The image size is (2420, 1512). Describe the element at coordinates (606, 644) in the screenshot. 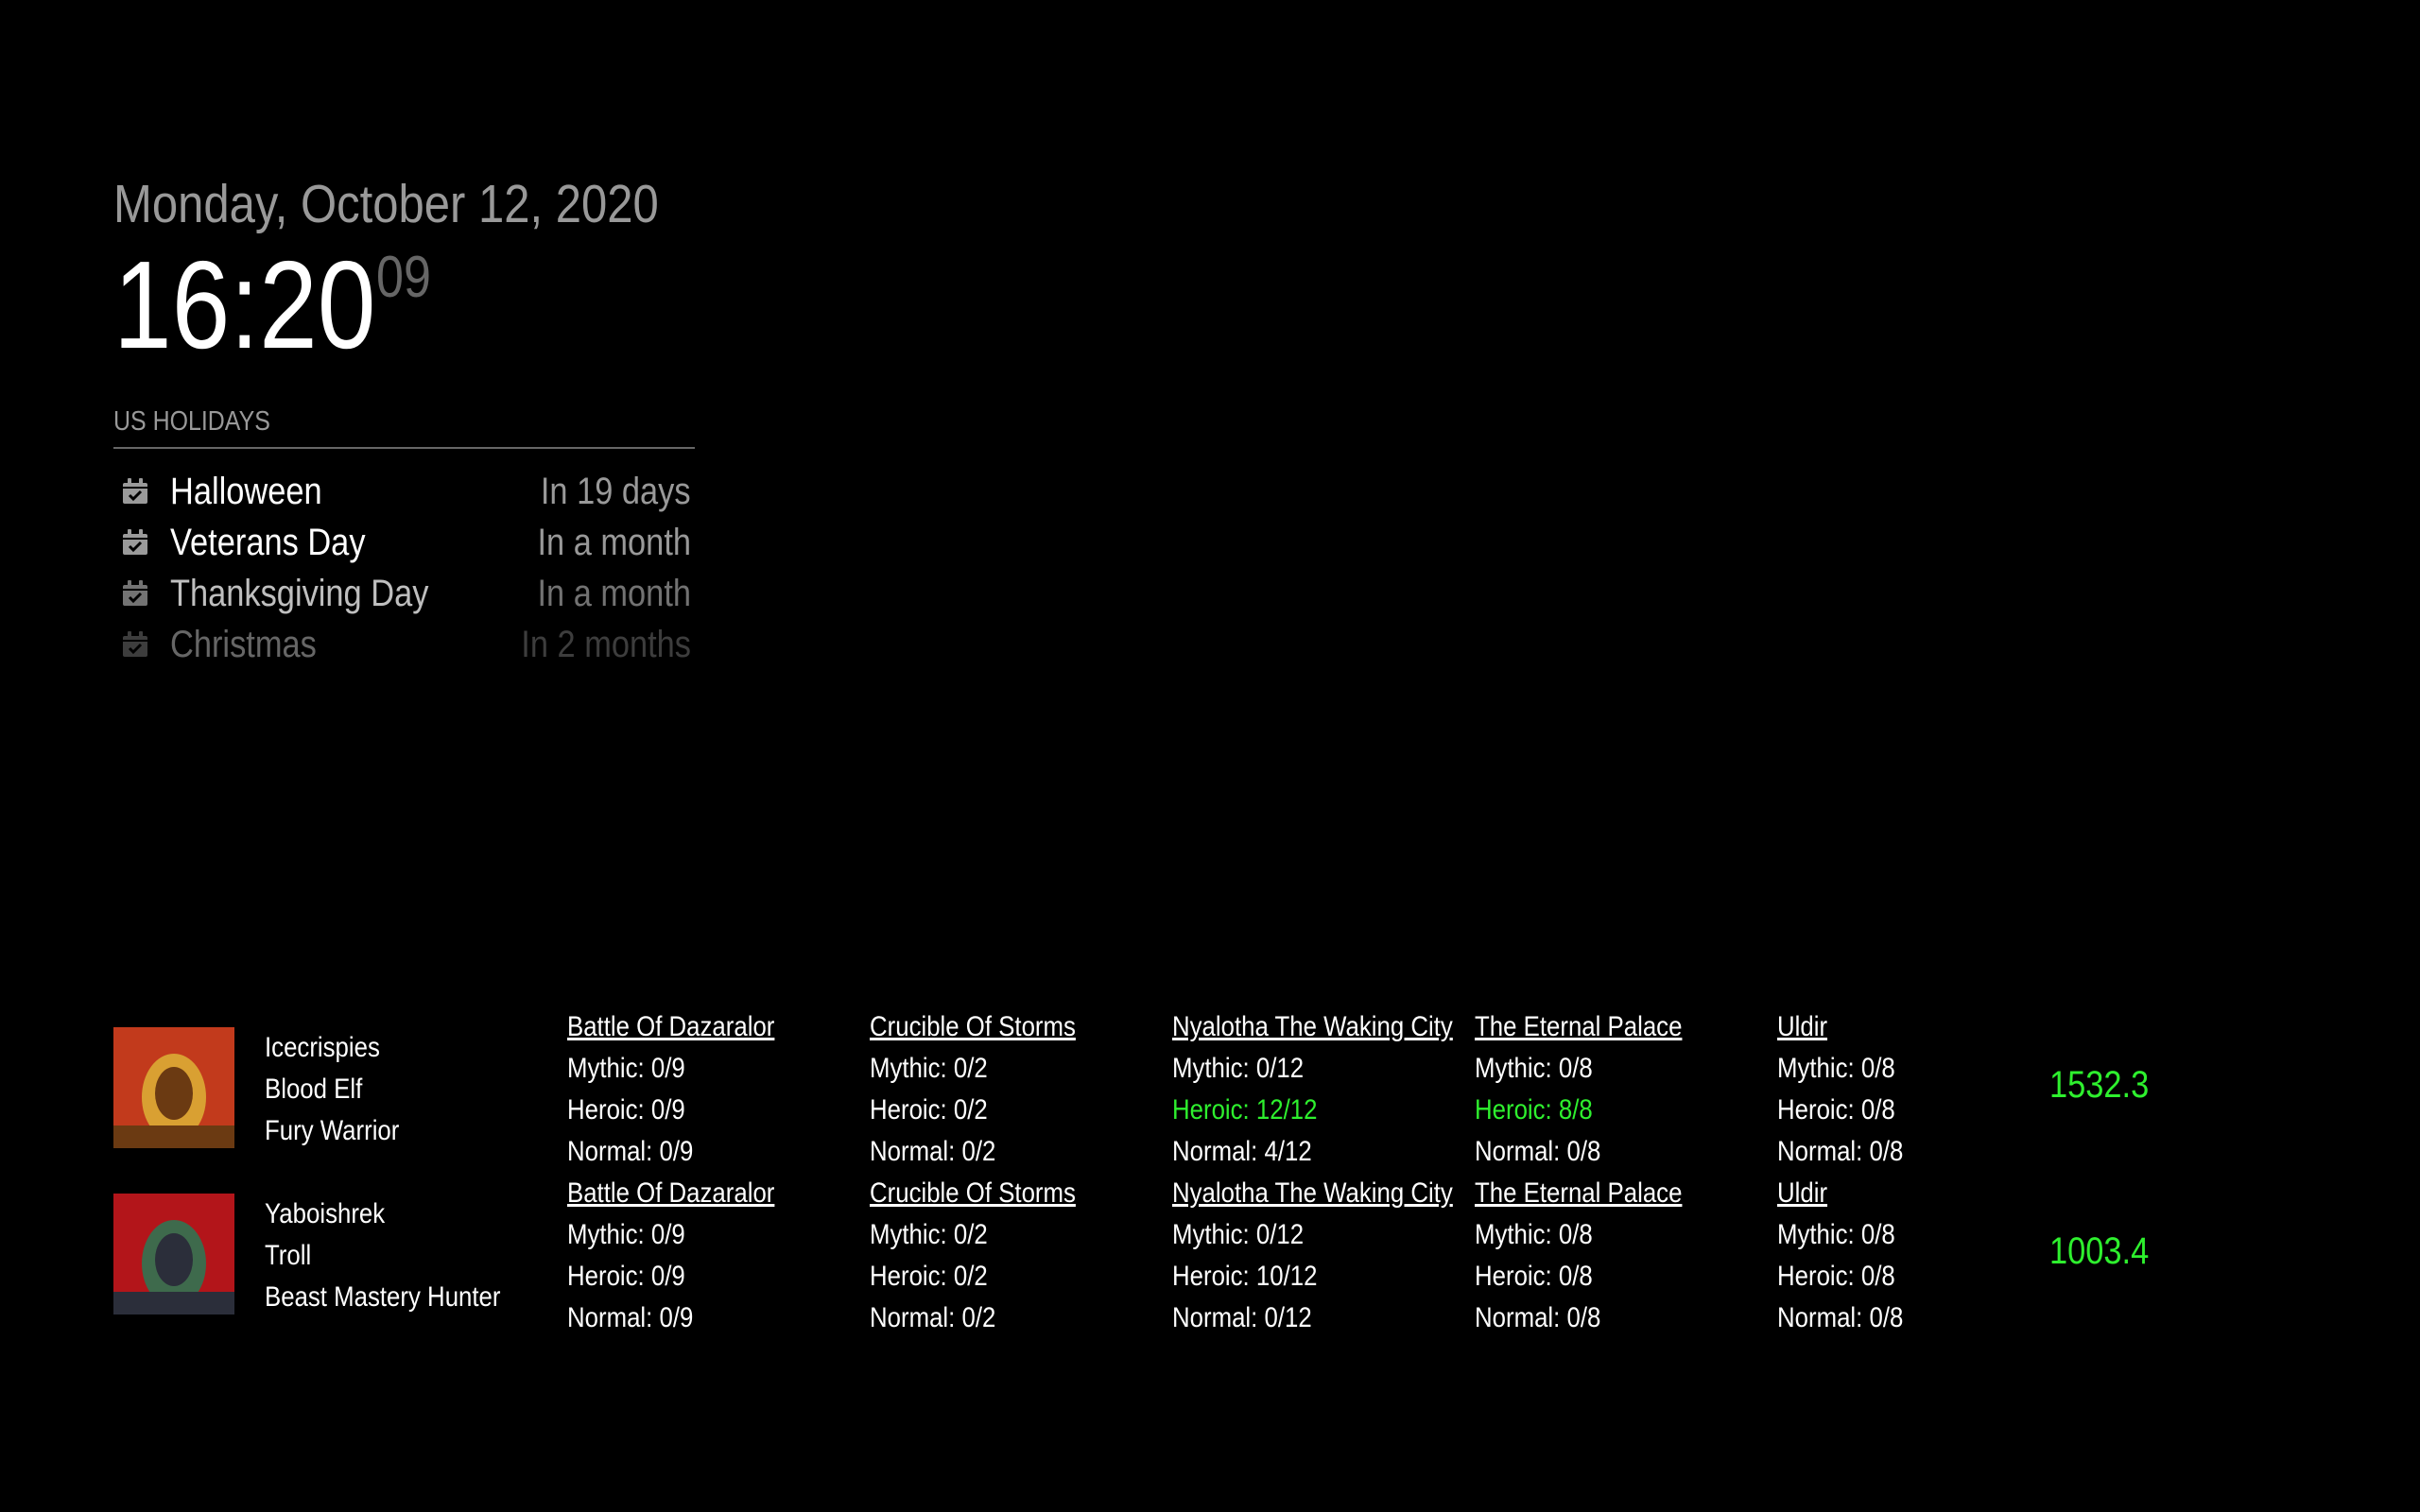

I see `holiday-countdown: In 2 months` at that location.